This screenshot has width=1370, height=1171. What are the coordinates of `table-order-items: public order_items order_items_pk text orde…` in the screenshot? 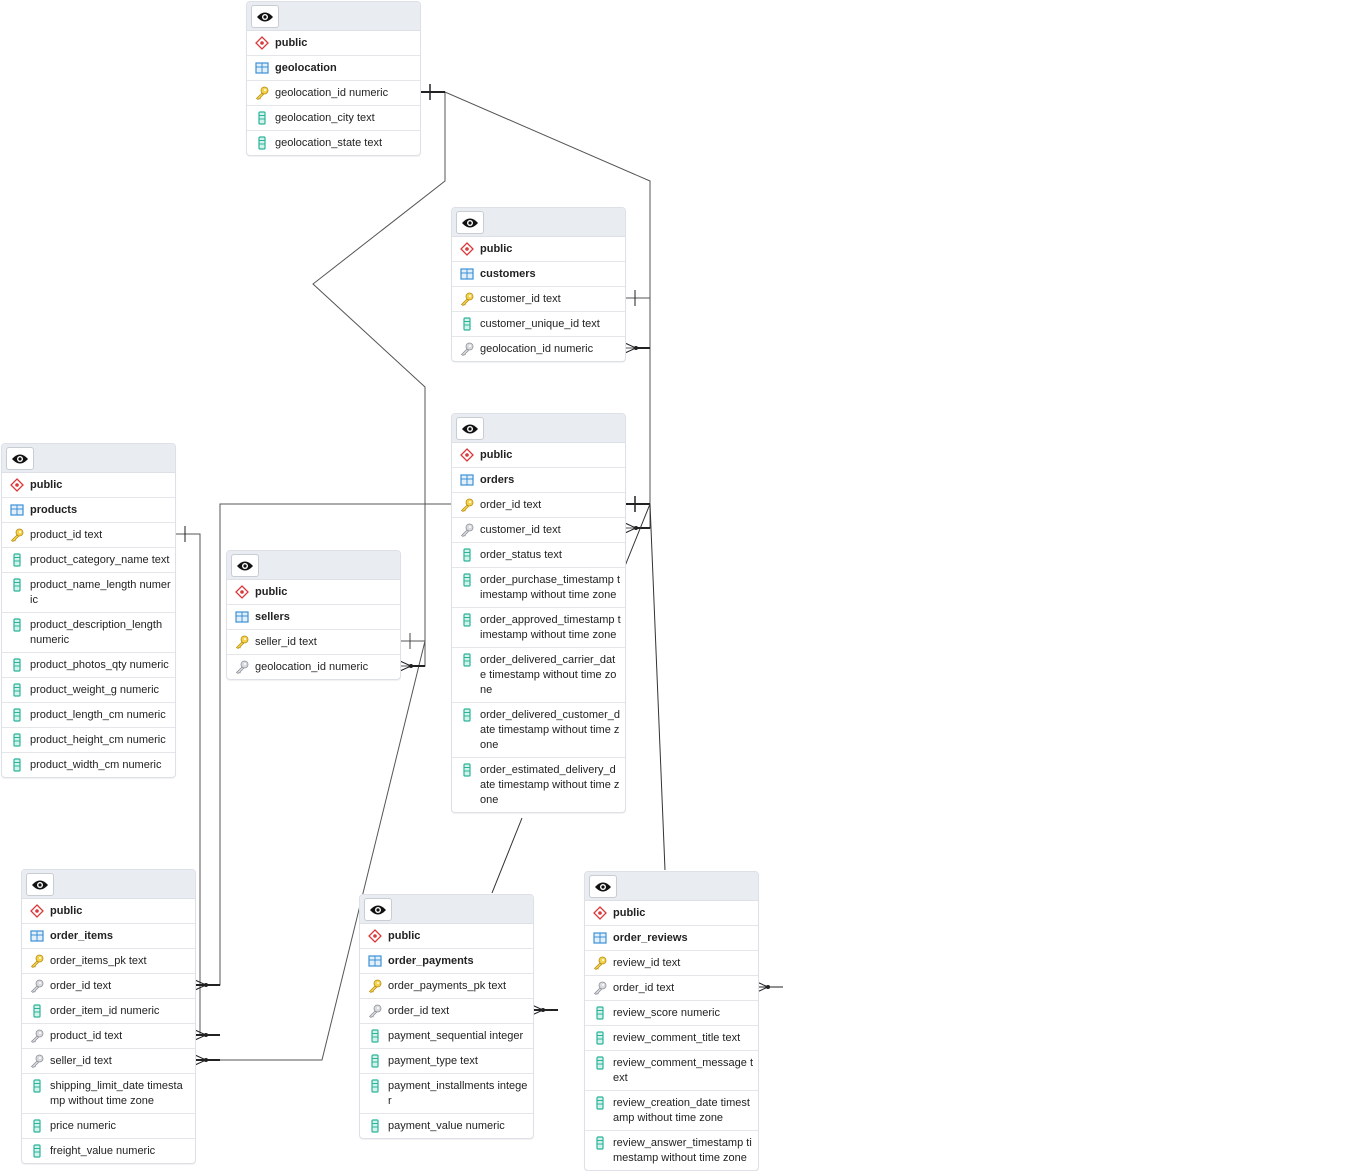 It's located at (108, 1016).